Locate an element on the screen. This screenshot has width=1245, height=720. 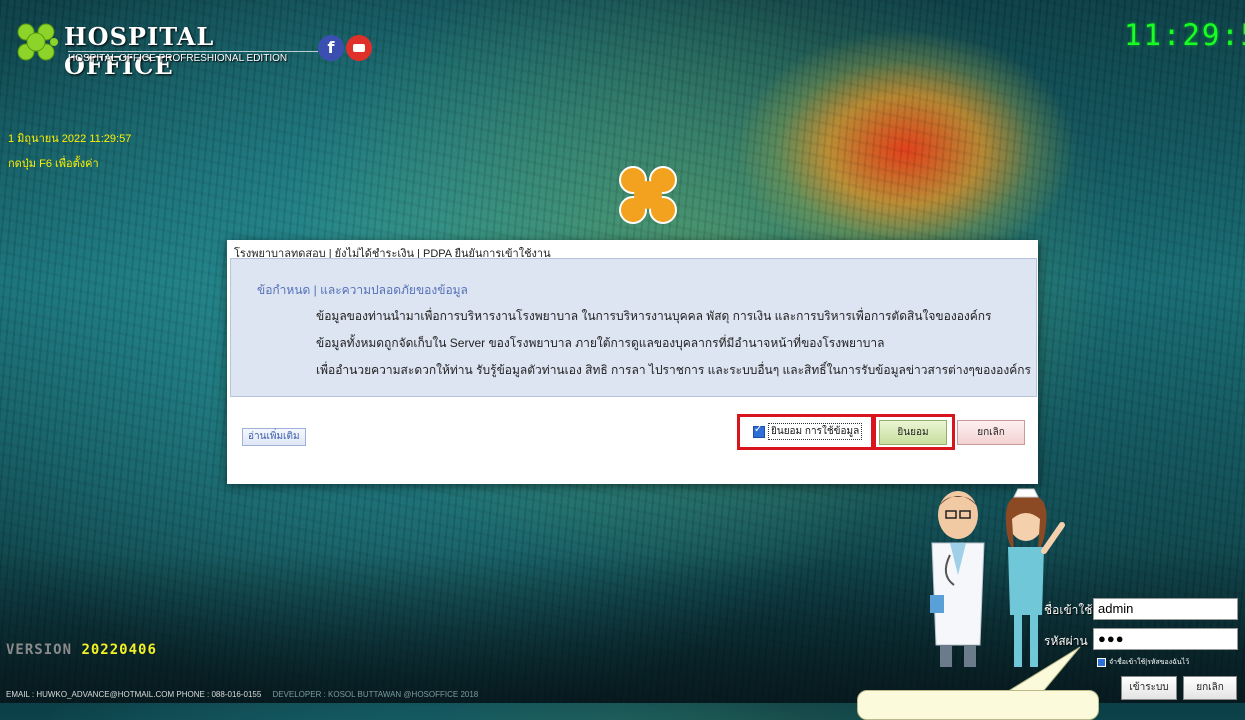
version-number: 20220406 is located at coordinates (119, 650).